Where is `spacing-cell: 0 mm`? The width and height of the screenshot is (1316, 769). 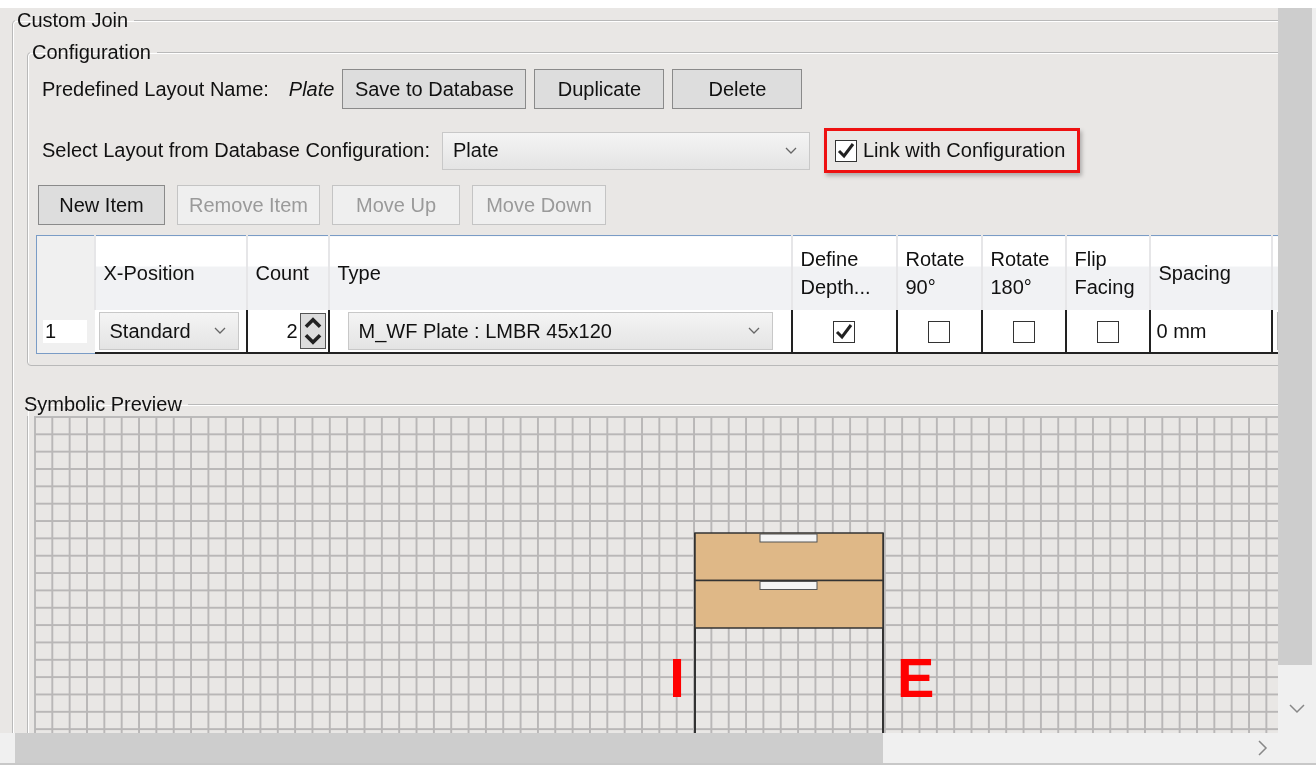
spacing-cell: 0 mm is located at coordinates (1210, 331).